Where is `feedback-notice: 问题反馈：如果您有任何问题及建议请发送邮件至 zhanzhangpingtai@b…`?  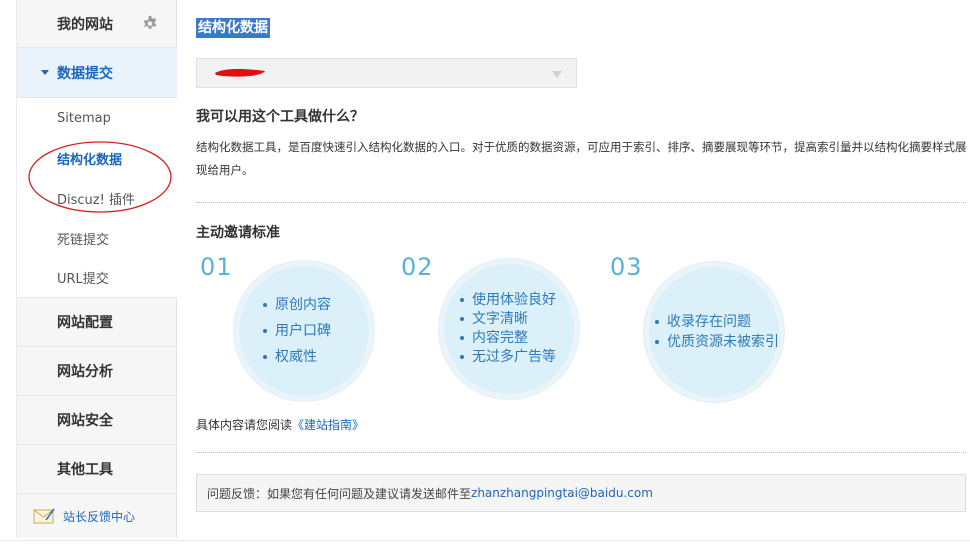 feedback-notice: 问题反馈：如果您有任何问题及建议请发送邮件至 zhanzhangpingtai@b… is located at coordinates (581, 493).